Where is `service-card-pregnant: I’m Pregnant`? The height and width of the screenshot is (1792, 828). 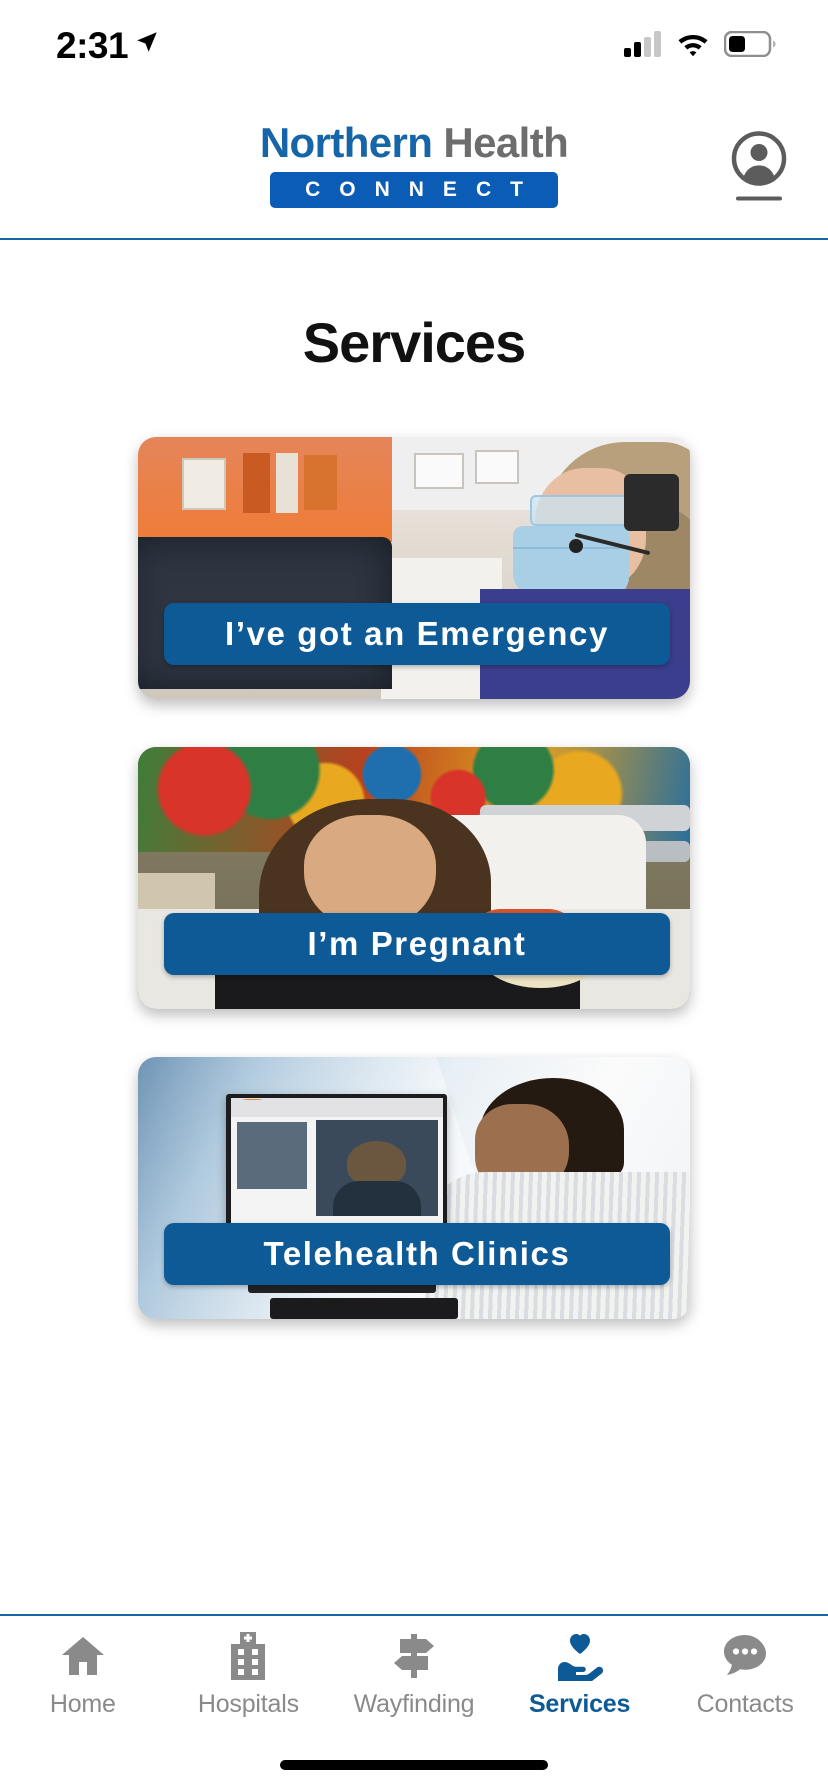 service-card-pregnant: I’m Pregnant is located at coordinates (414, 878).